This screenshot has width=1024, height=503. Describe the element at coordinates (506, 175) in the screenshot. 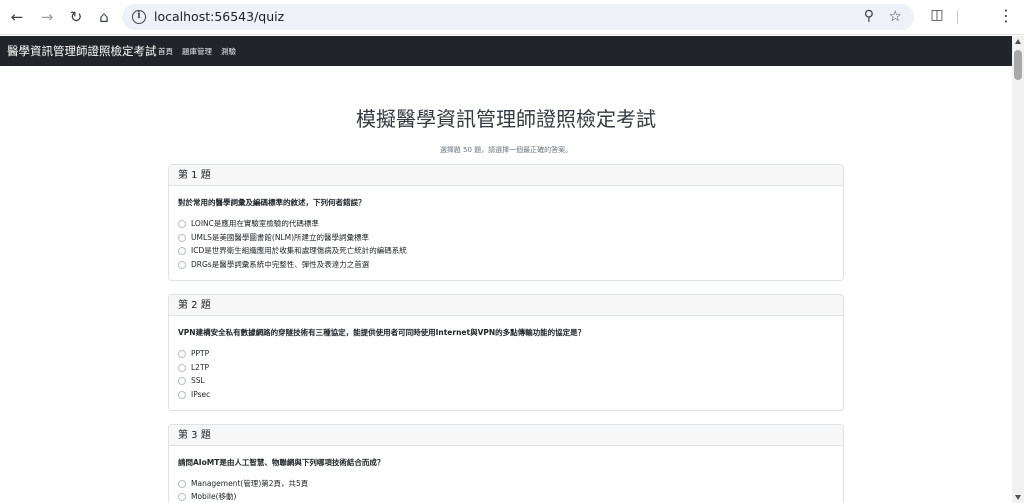

I see `question-number: 第 1 題` at that location.